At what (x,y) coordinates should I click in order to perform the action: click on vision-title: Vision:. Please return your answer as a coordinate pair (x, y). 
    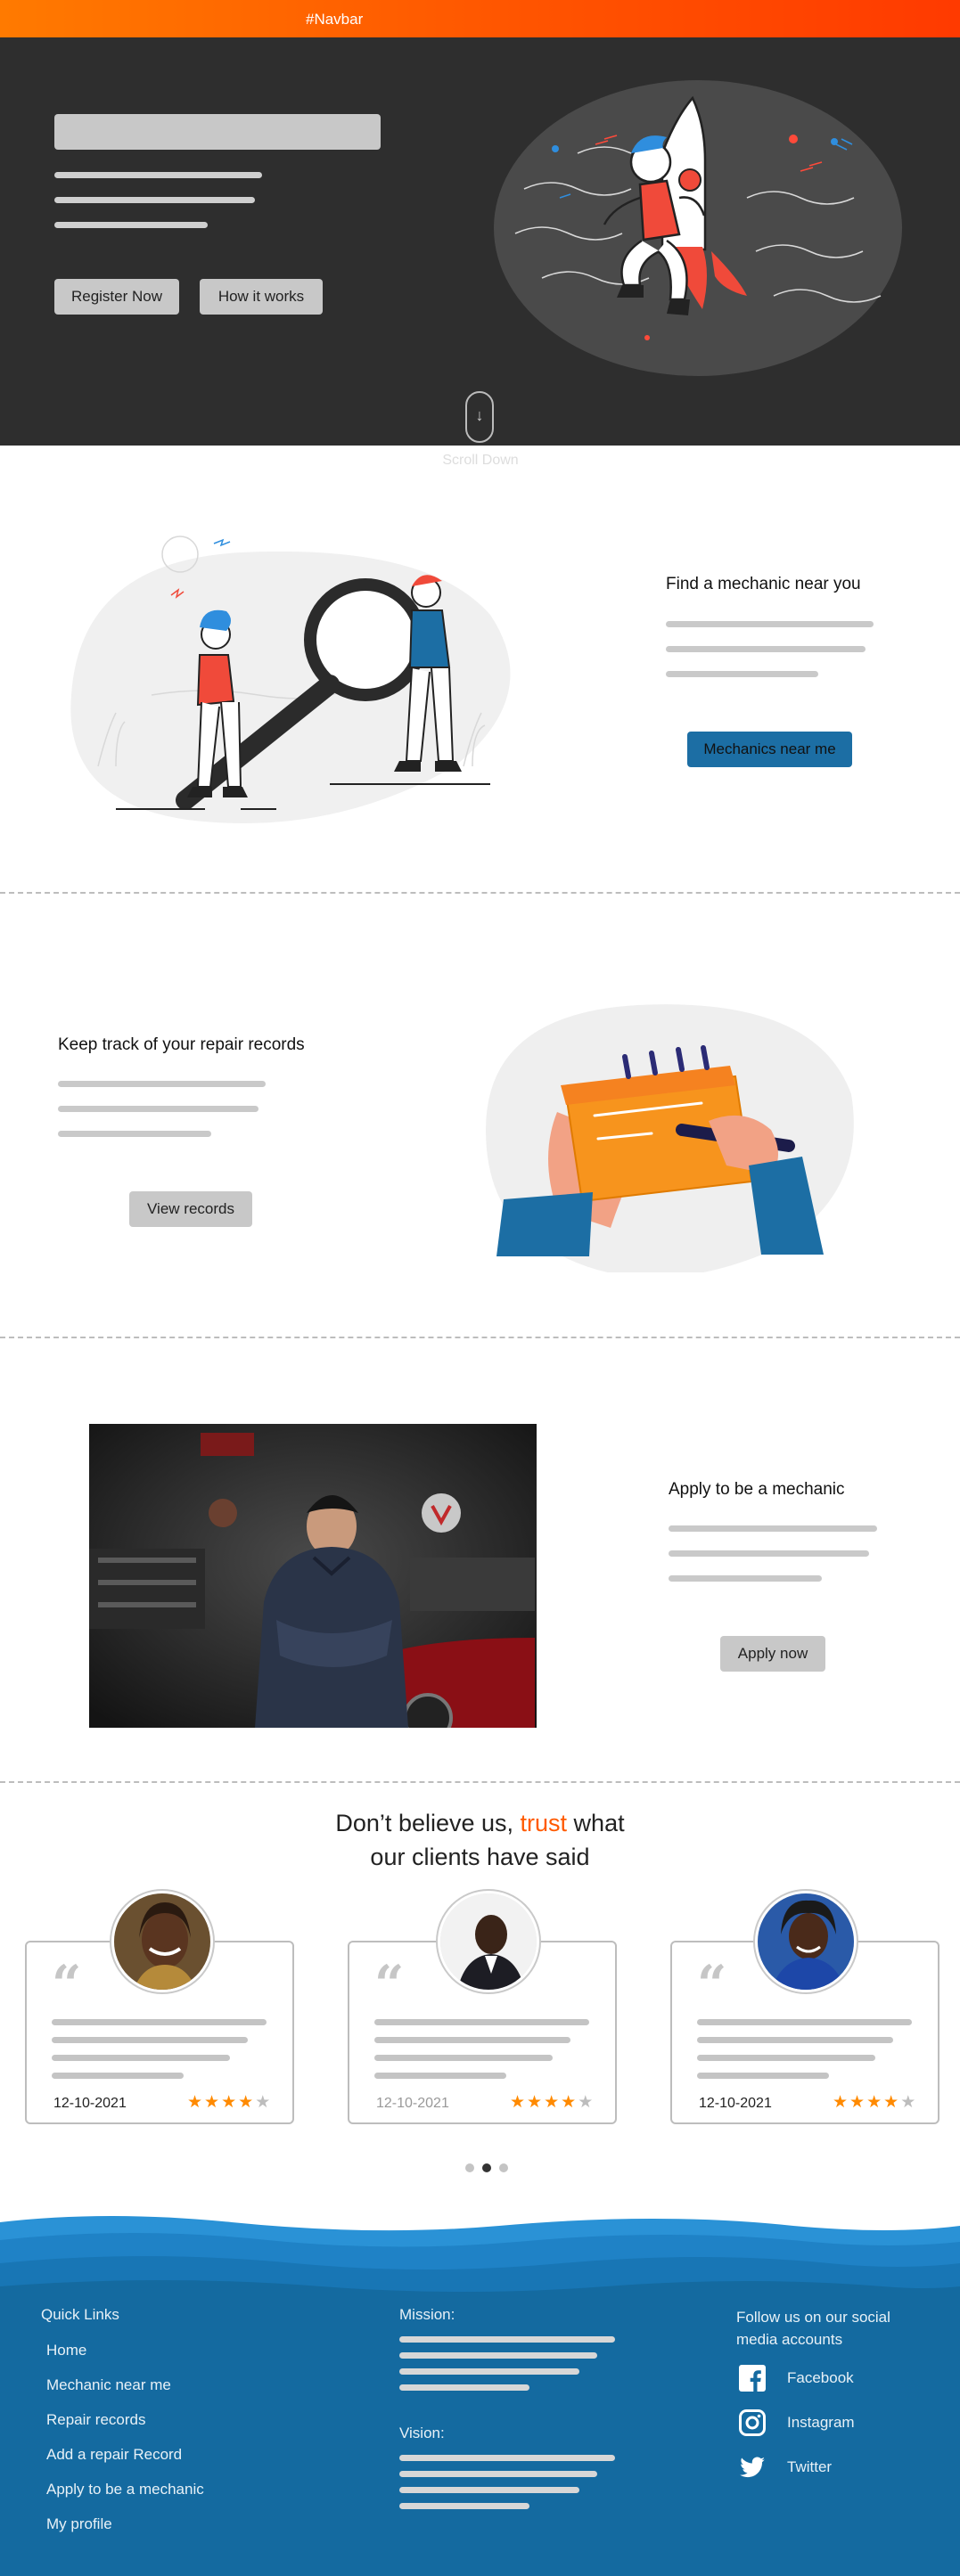
    Looking at the image, I should click on (422, 2433).